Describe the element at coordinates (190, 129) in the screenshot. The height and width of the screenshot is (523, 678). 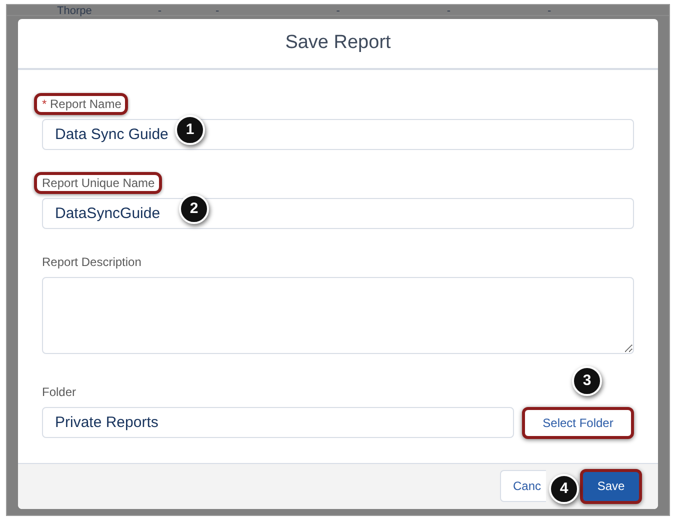
I see `step-number-badge: 1` at that location.